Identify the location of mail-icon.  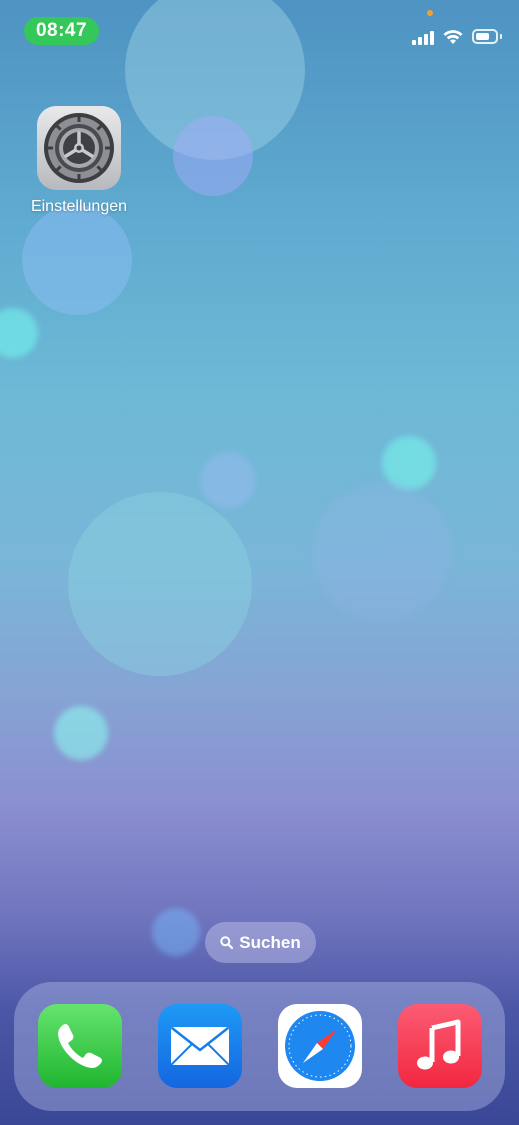
(200, 1046).